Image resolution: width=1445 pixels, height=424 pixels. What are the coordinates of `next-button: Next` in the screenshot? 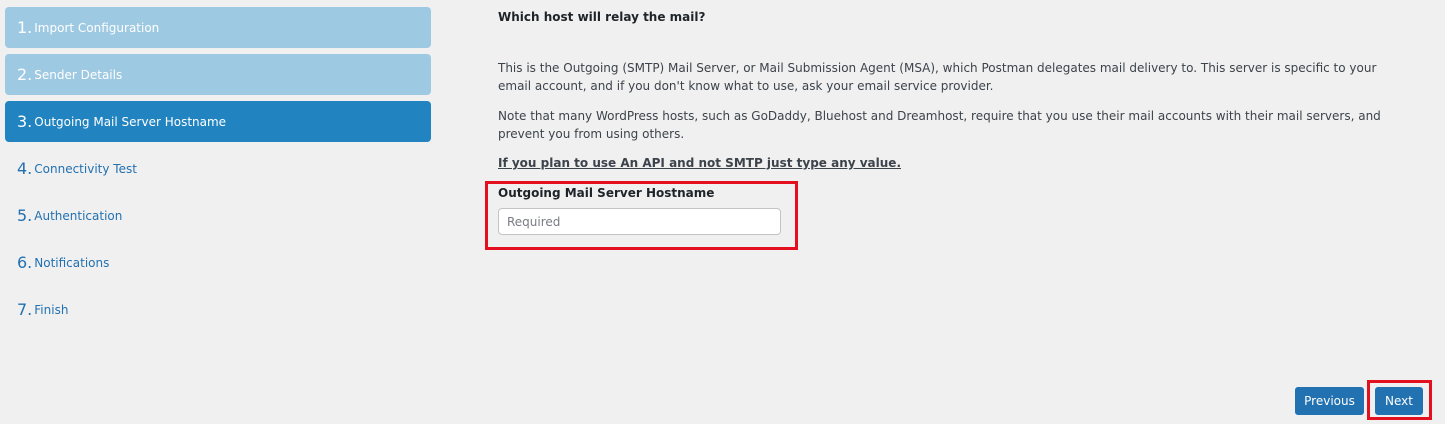 It's located at (1399, 401).